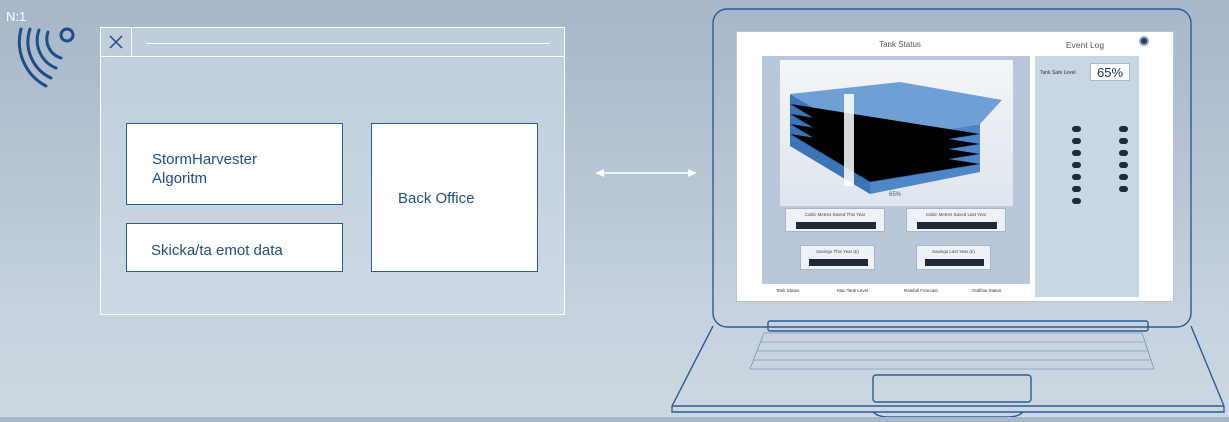  I want to click on tank-percent-label: 65%, so click(894, 195).